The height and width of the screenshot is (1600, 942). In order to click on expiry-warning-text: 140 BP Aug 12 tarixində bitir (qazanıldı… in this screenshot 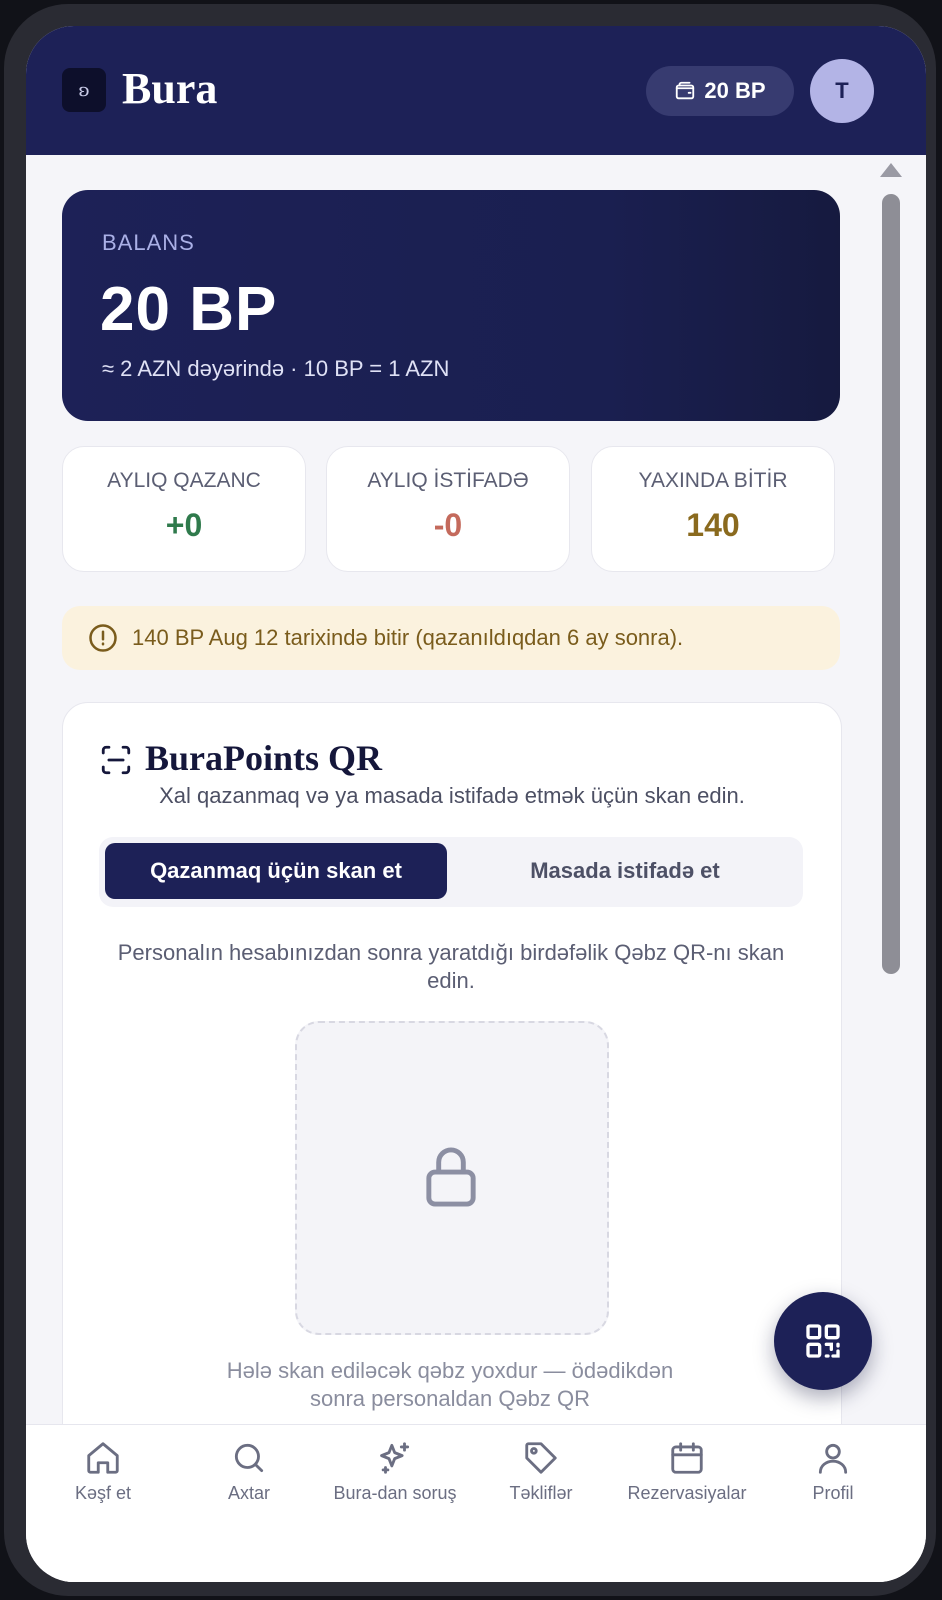, I will do `click(408, 637)`.